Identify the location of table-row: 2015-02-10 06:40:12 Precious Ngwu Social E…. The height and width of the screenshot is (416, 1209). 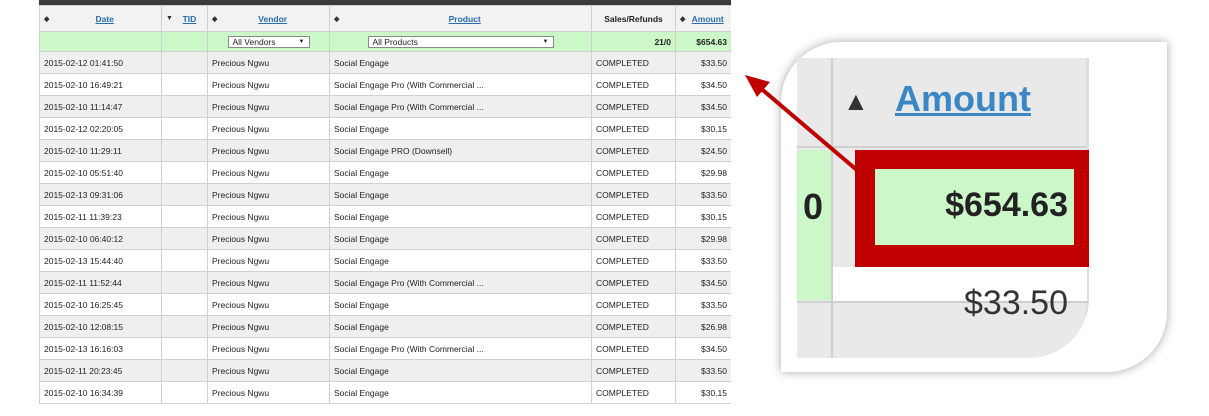
(385, 238).